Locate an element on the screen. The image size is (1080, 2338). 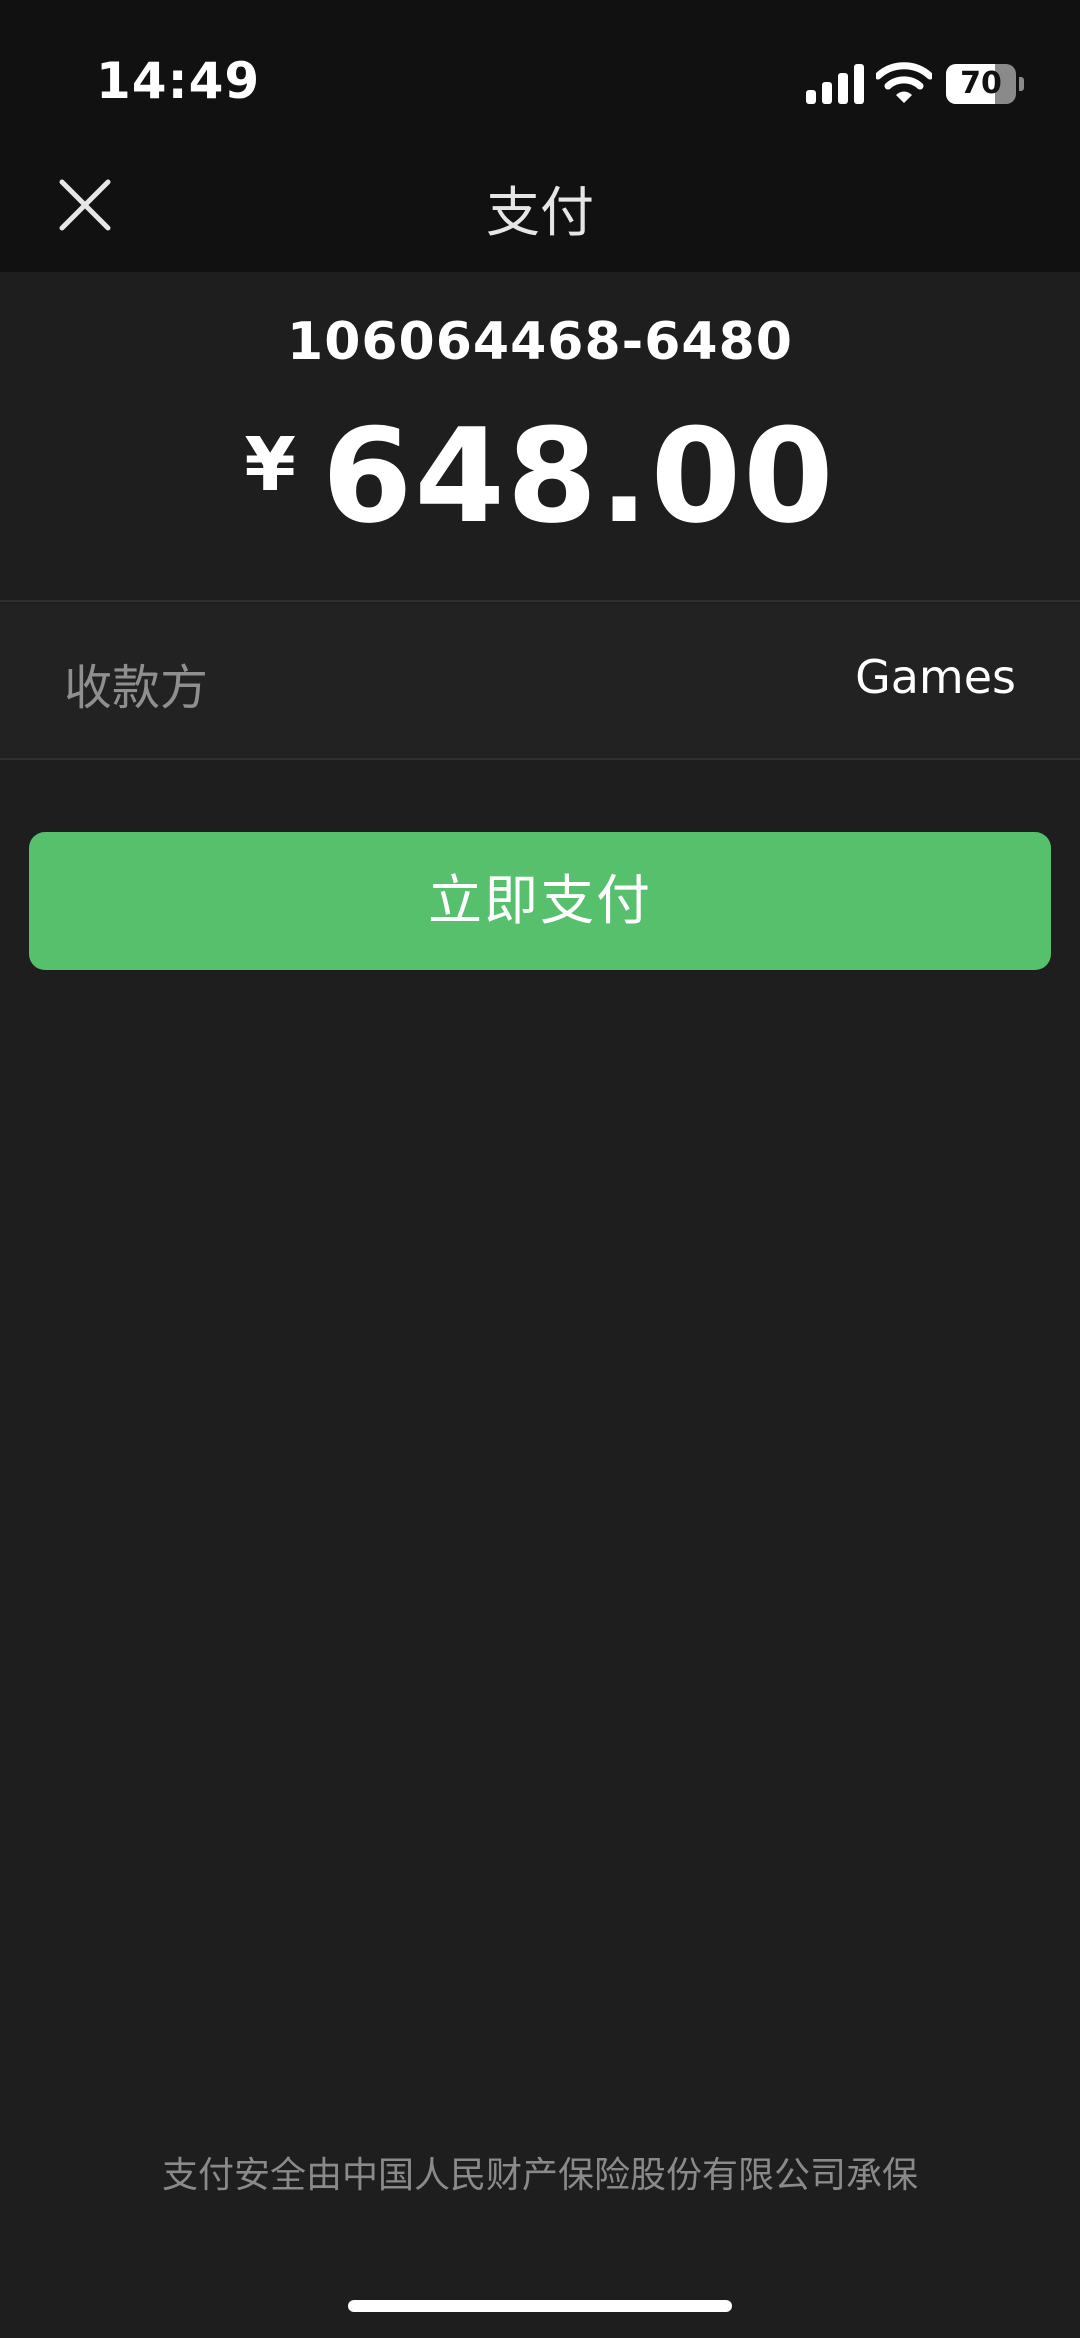
battery-body: 70 is located at coordinates (981, 84).